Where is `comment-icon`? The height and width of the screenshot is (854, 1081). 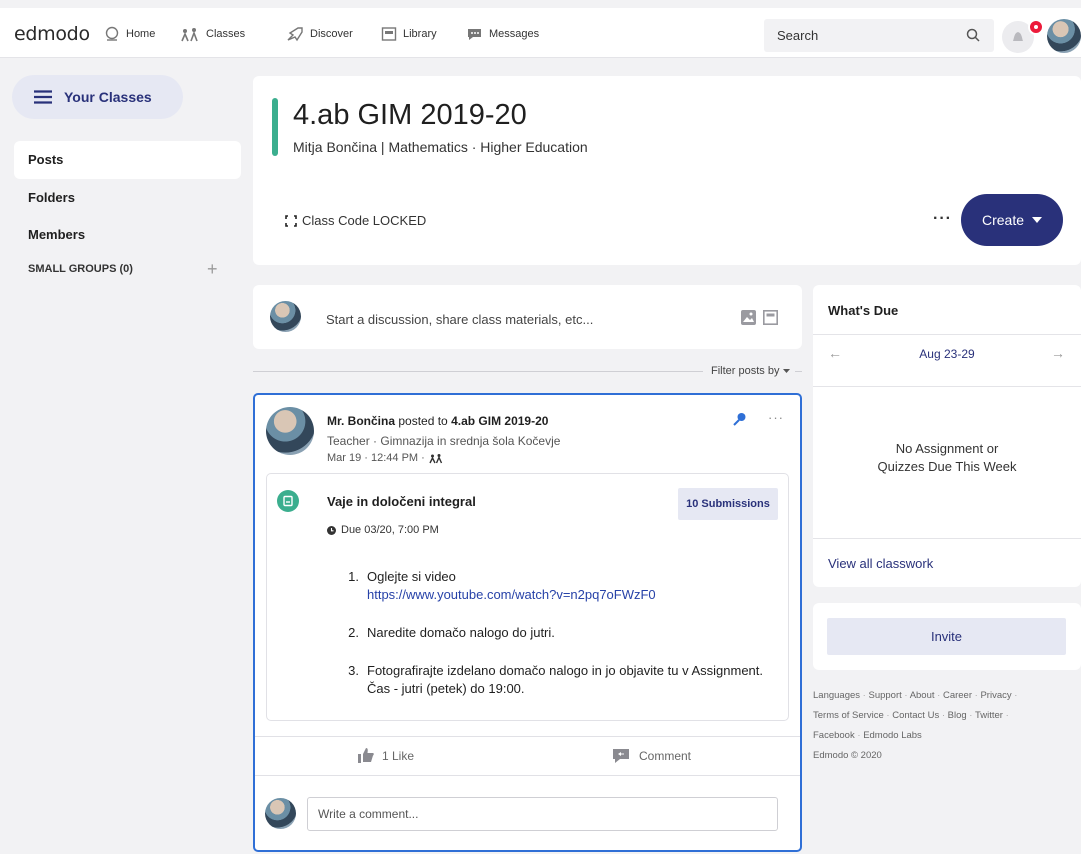
comment-icon is located at coordinates (621, 756).